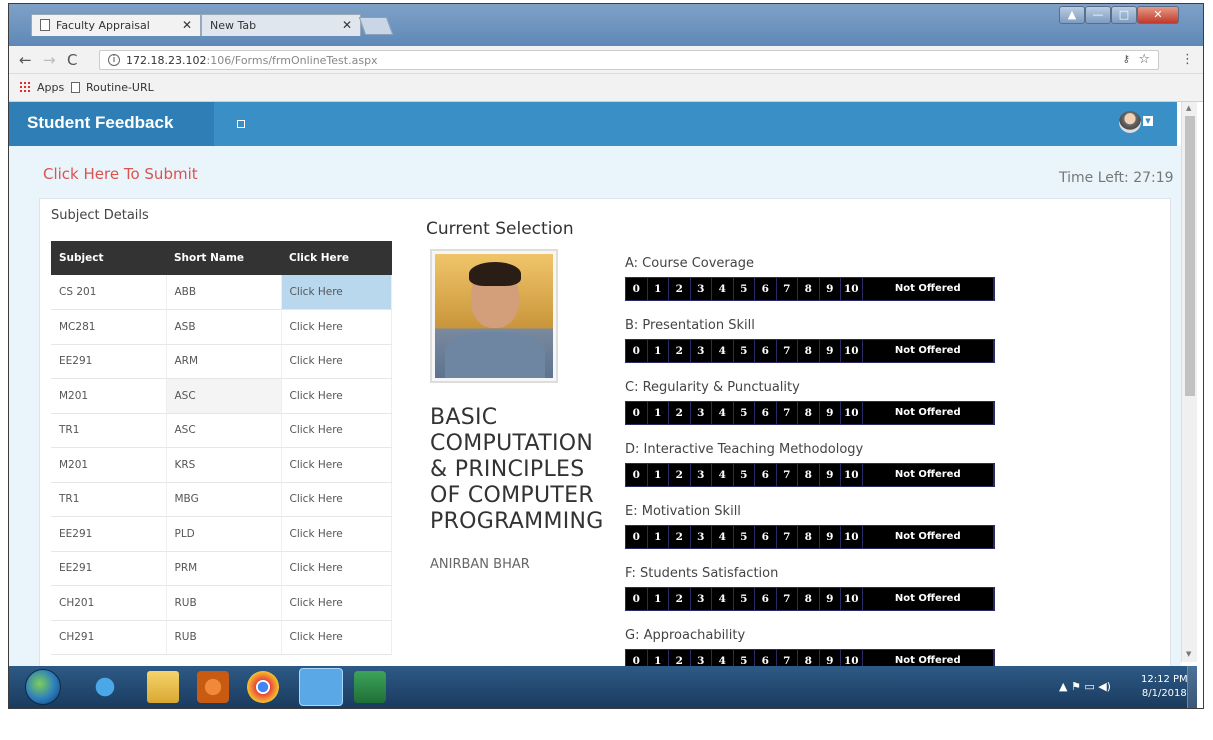  Describe the element at coordinates (1130, 122) in the screenshot. I see `avatar-icon` at that location.